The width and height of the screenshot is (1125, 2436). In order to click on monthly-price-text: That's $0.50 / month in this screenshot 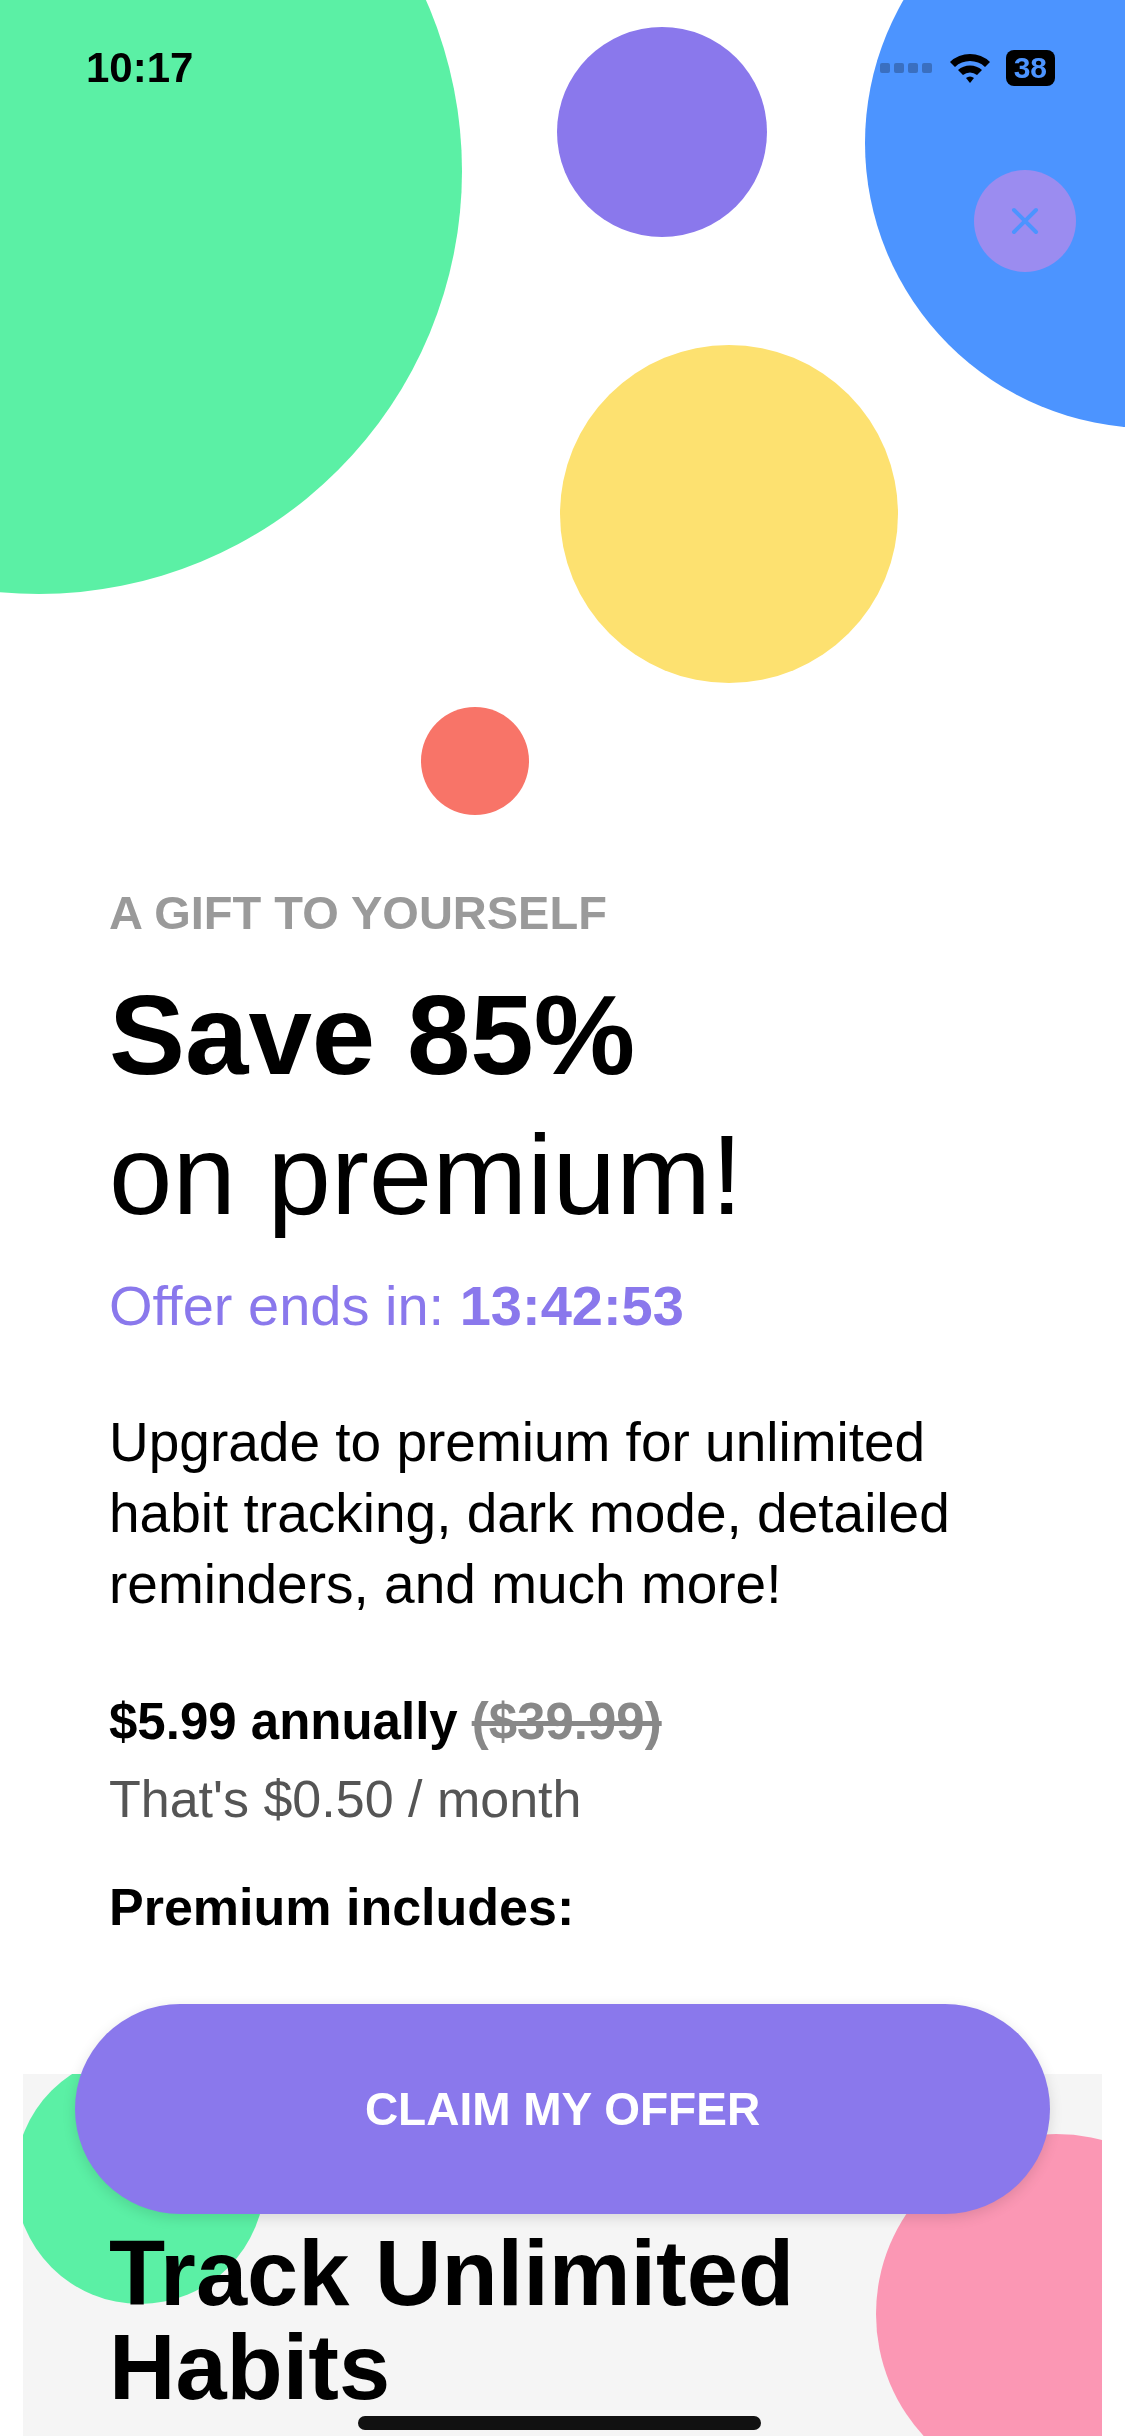, I will do `click(346, 1799)`.